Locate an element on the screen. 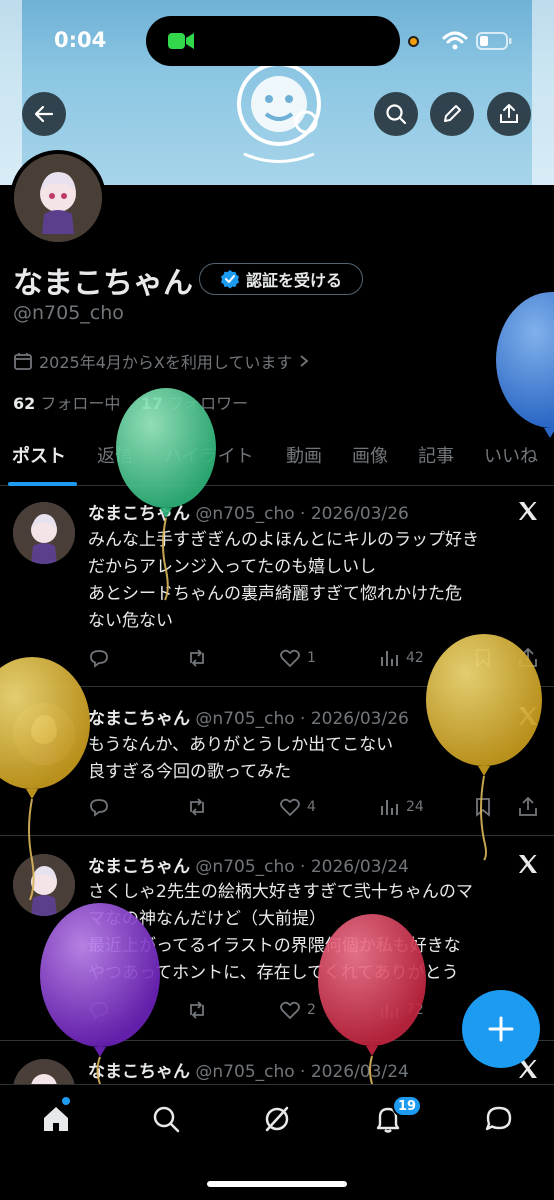  tab-posts: ポスト is located at coordinates (39, 455).